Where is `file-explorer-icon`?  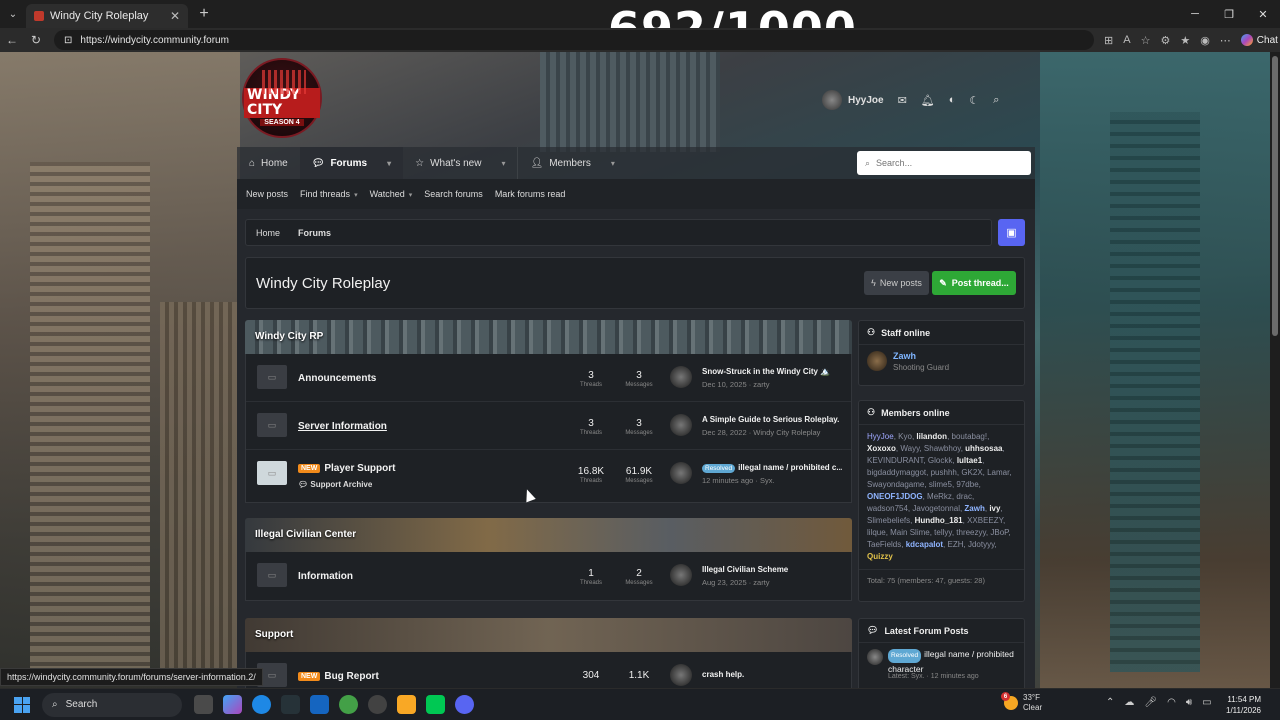
file-explorer-icon is located at coordinates (406, 704).